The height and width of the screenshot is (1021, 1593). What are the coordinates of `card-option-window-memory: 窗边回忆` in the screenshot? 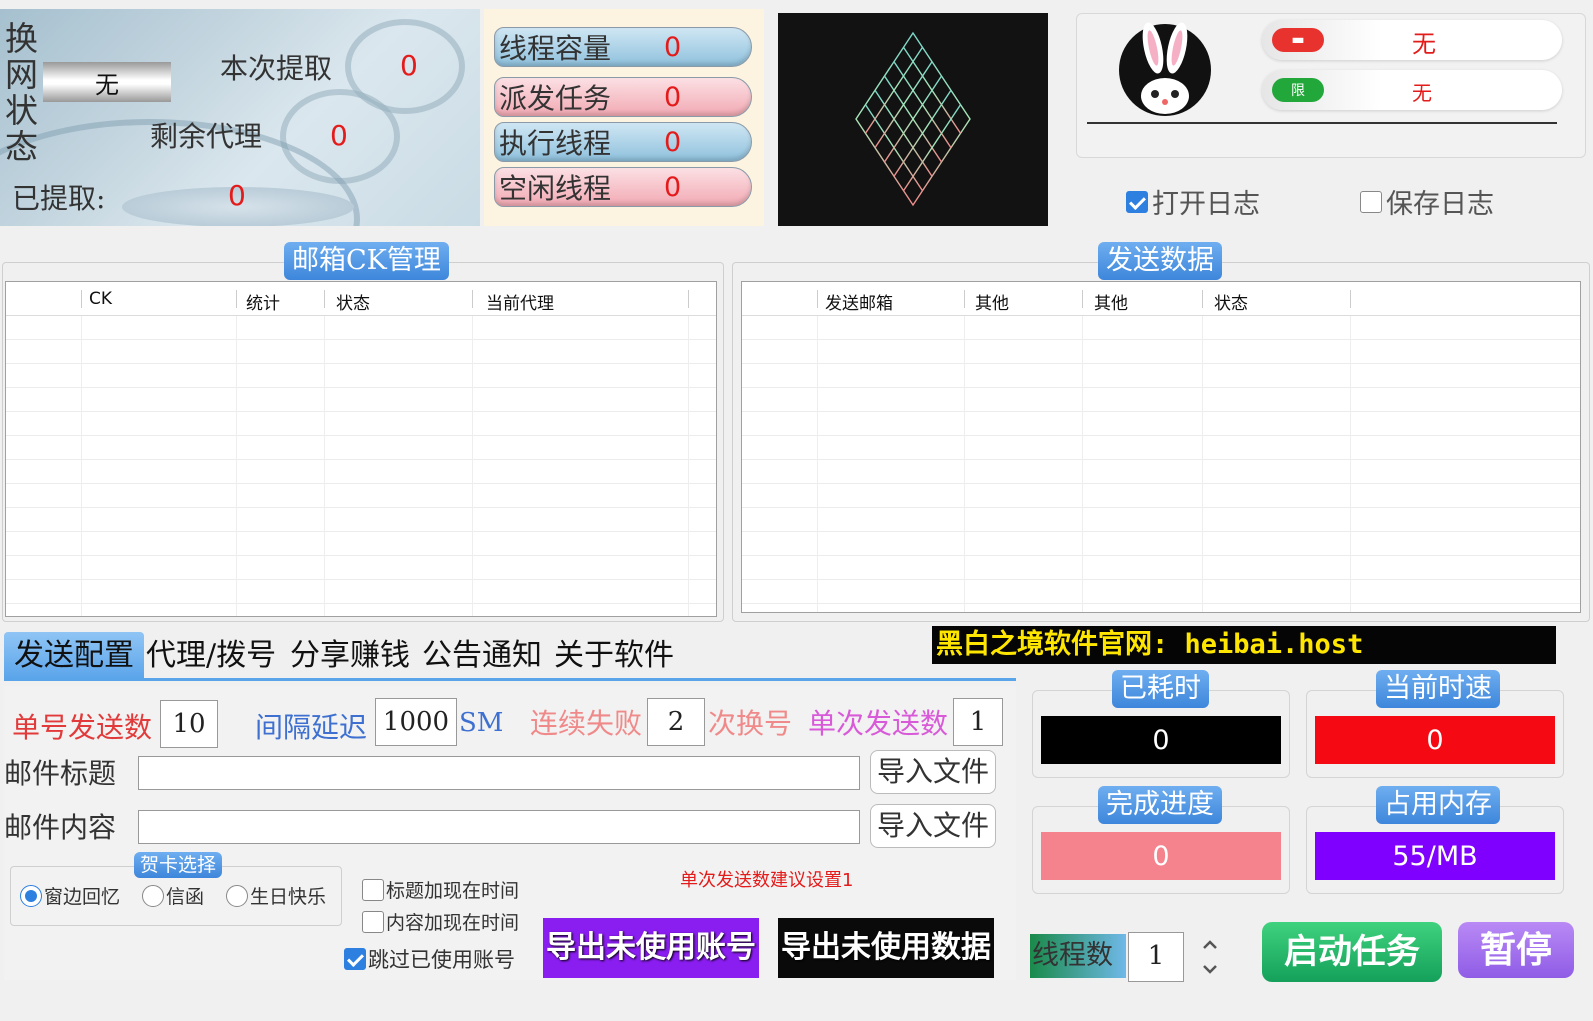 It's located at (70, 895).